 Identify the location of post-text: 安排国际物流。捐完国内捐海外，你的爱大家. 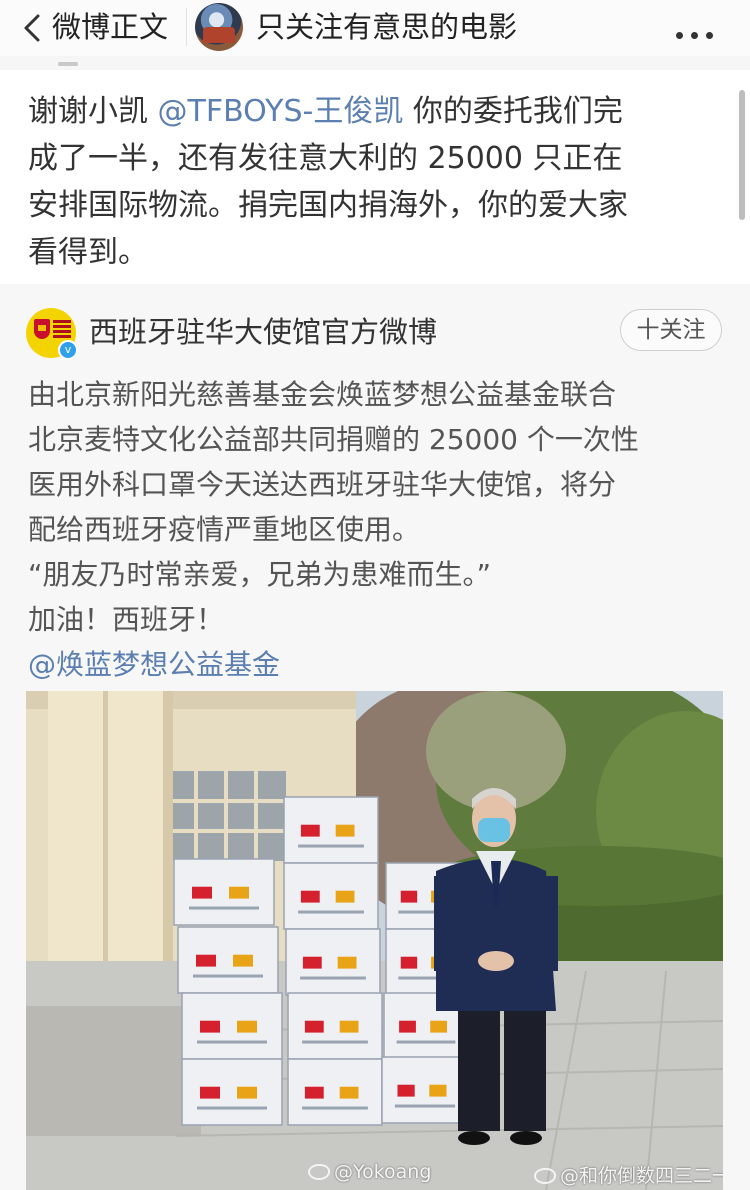
(328, 205).